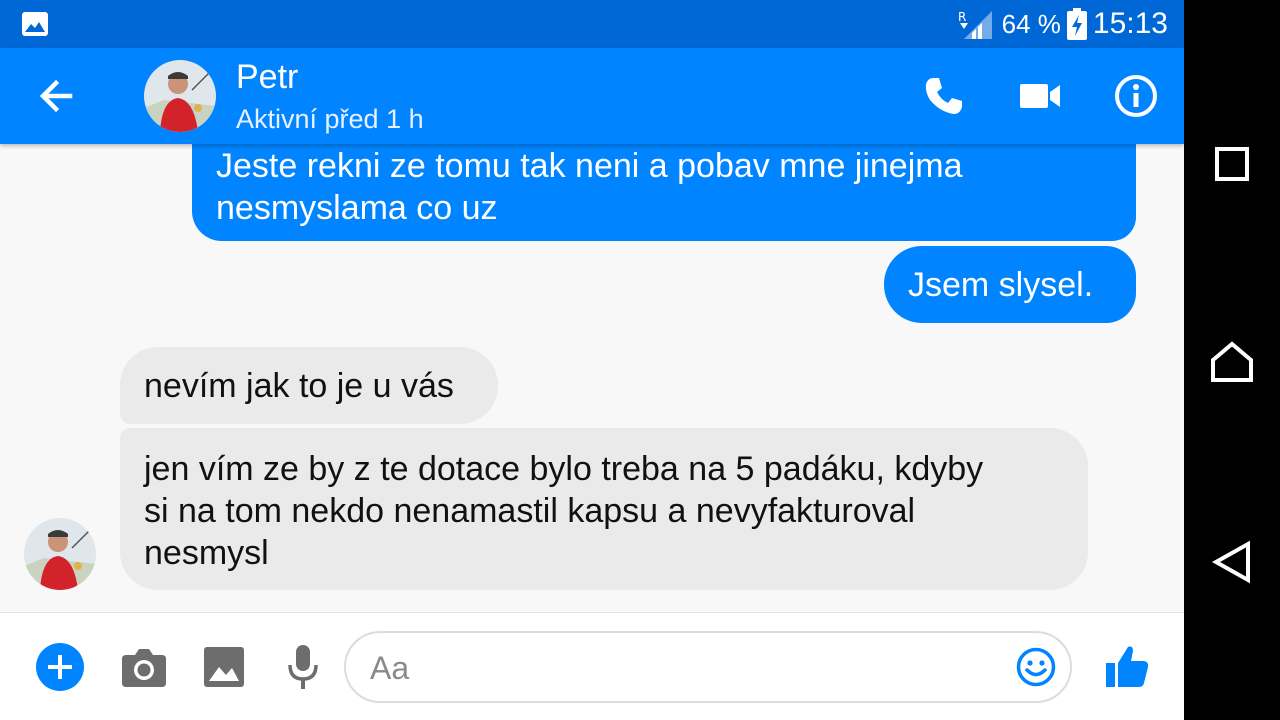 The width and height of the screenshot is (1280, 720). Describe the element at coordinates (267, 77) in the screenshot. I see `contact-name: Petr` at that location.